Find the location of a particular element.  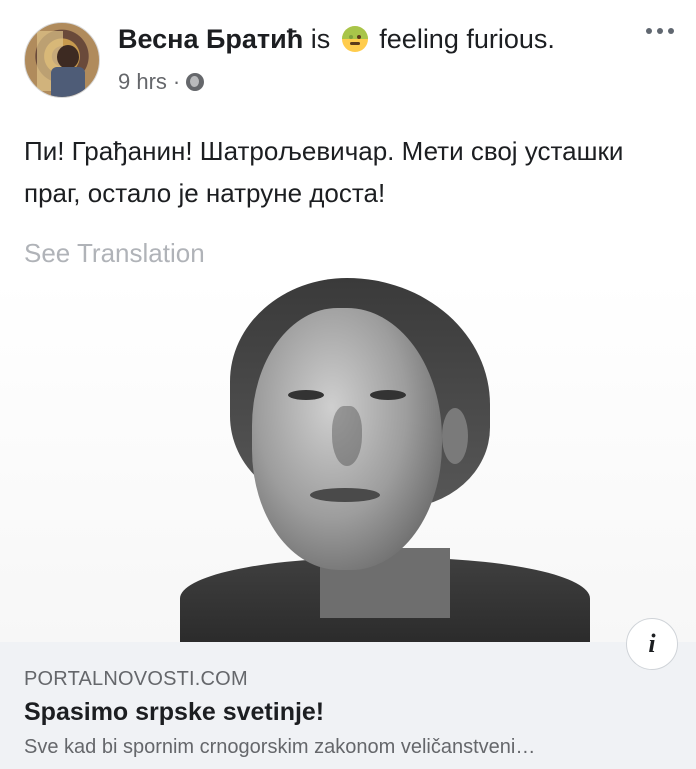

avatar is located at coordinates (62, 60).